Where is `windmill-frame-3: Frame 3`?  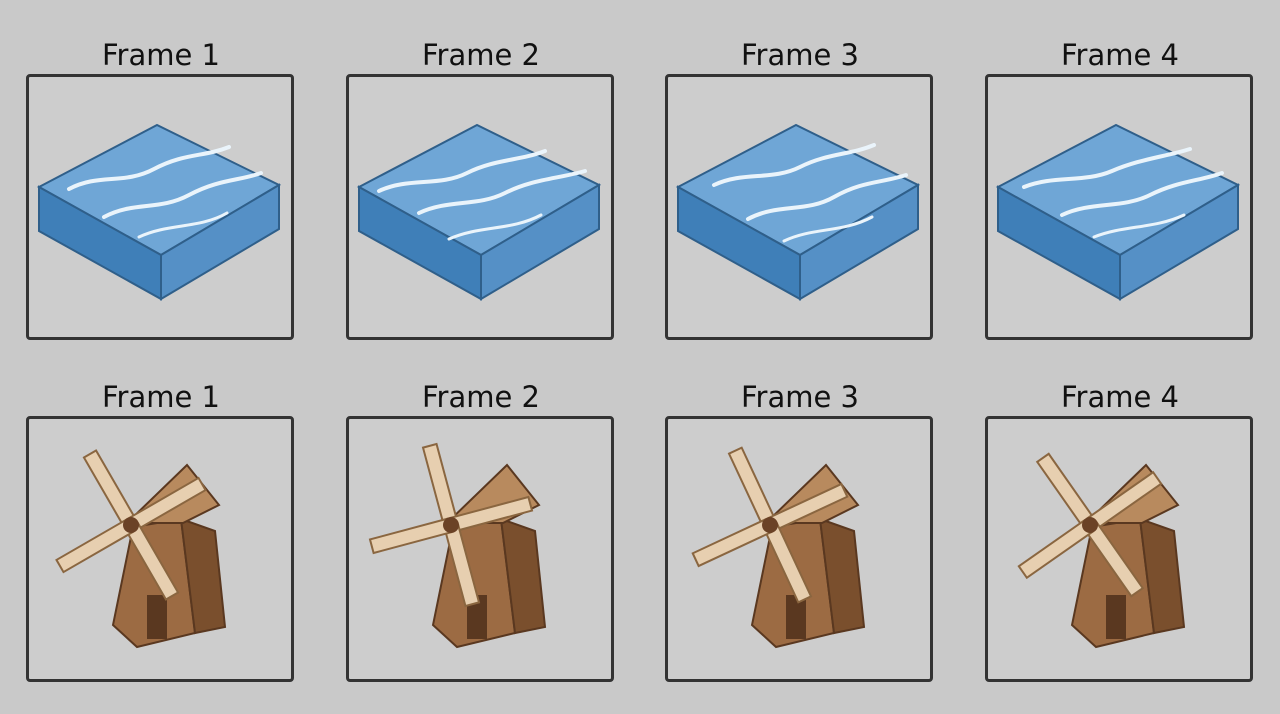 windmill-frame-3: Frame 3 is located at coordinates (800, 533).